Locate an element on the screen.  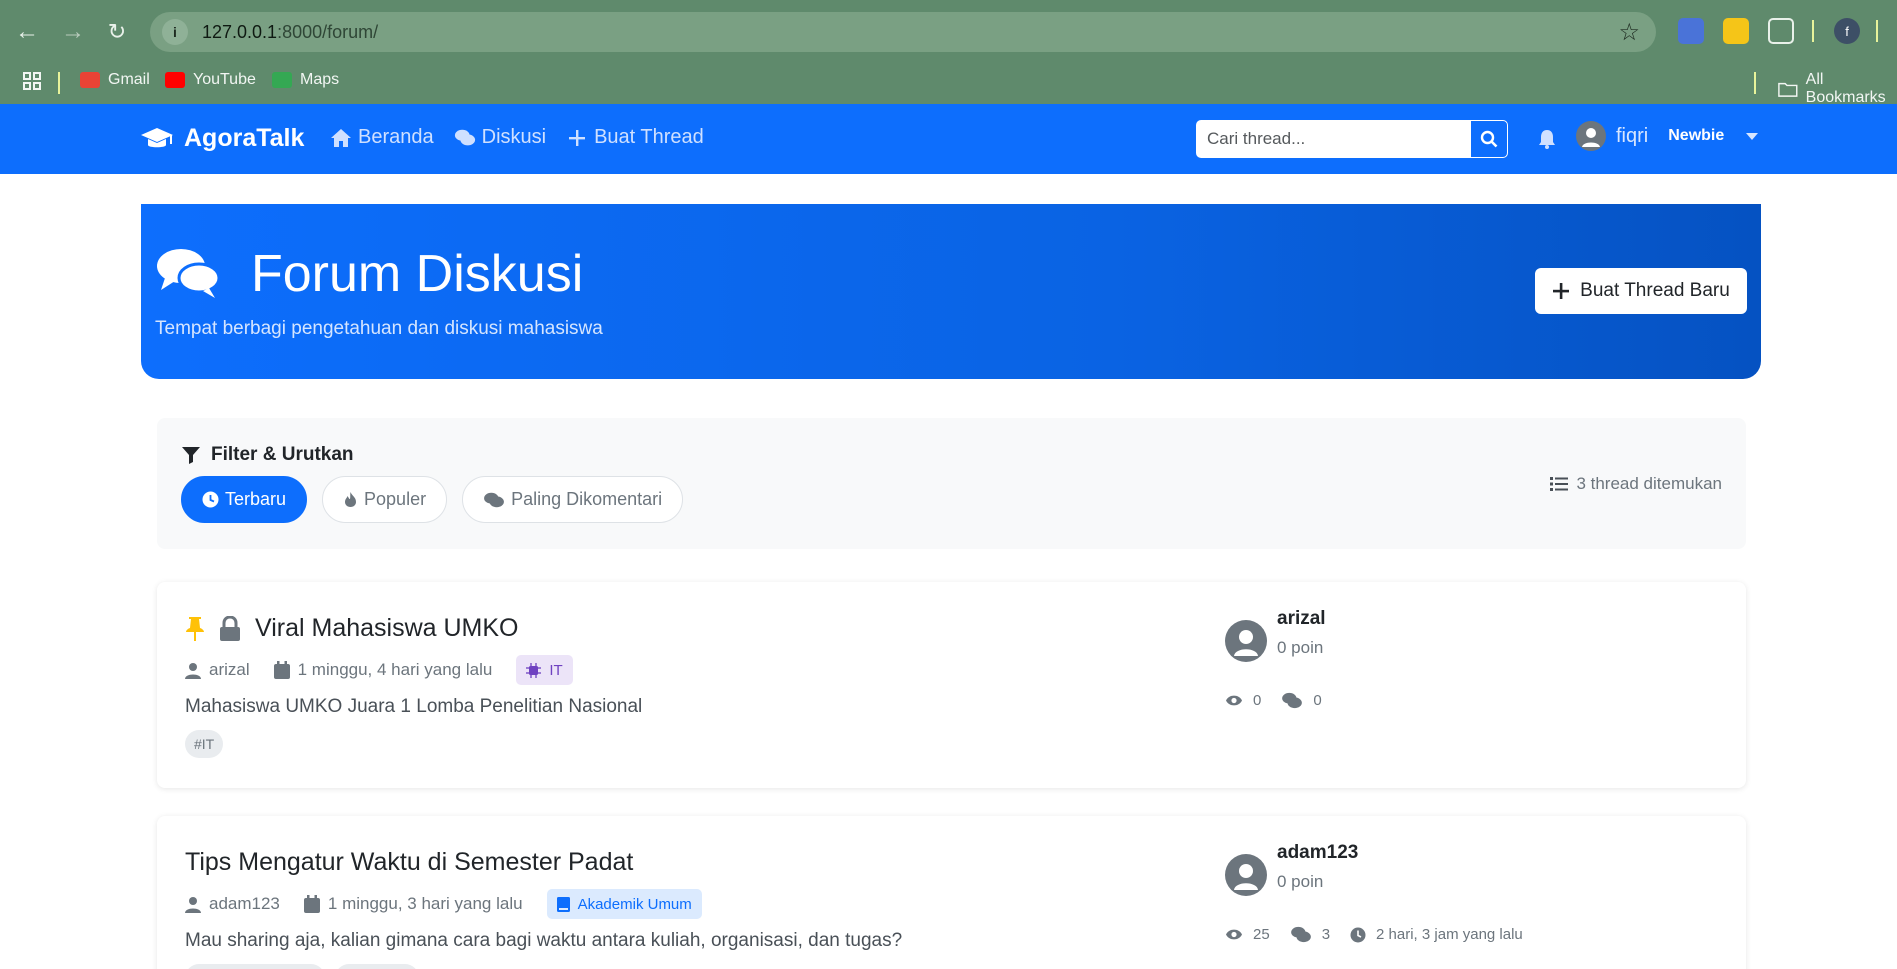
reload-icon: ↻ is located at coordinates (117, 32).